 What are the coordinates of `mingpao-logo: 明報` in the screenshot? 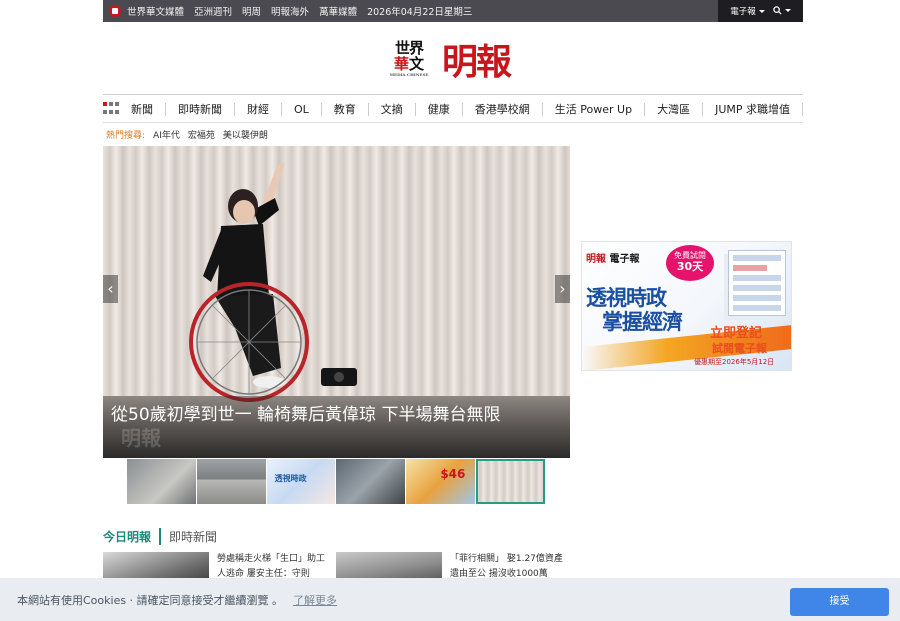 It's located at (477, 62).